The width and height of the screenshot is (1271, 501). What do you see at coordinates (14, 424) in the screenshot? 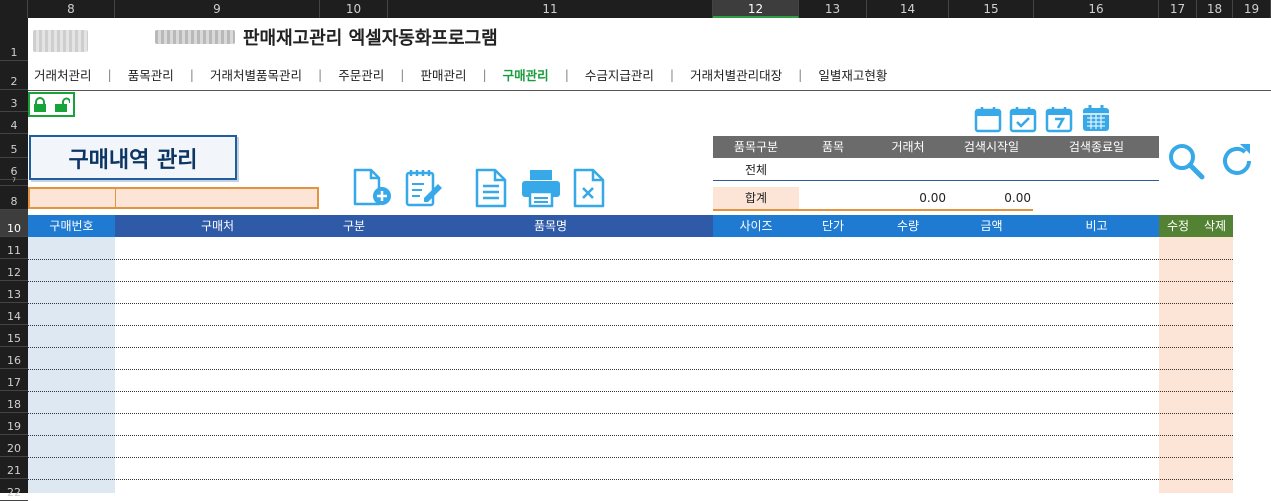
I see `row-header: 19` at bounding box center [14, 424].